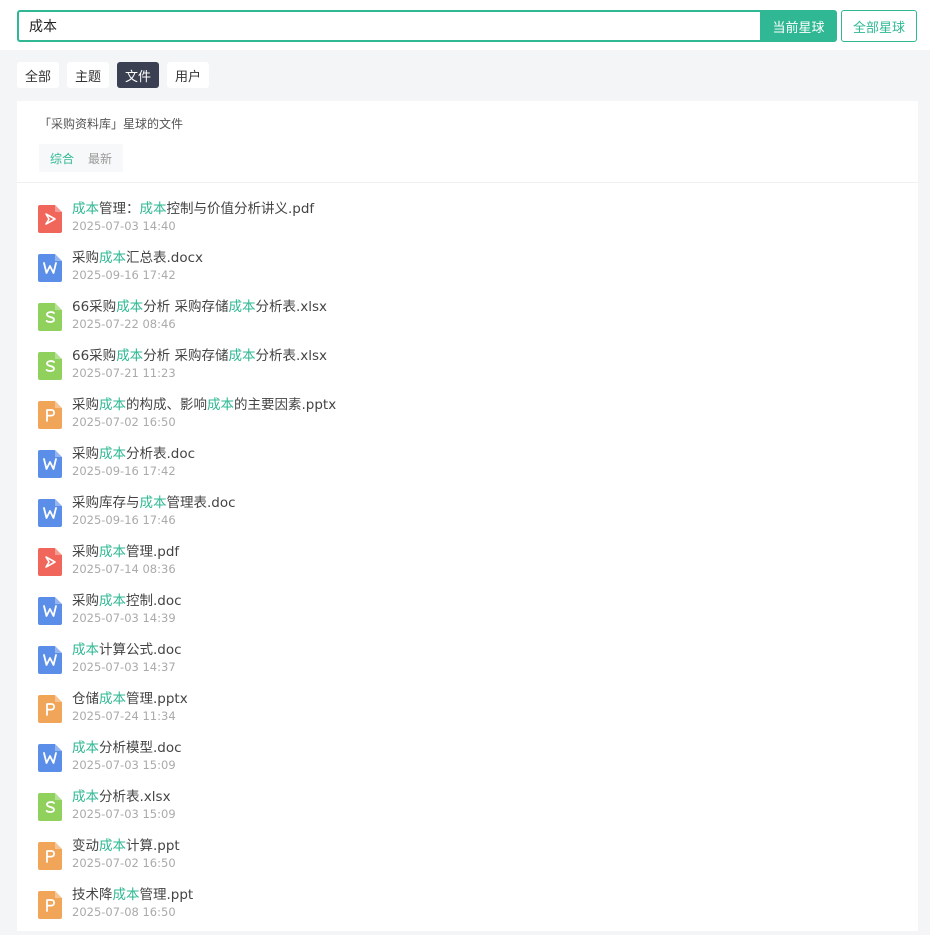 This screenshot has height=935, width=930. I want to click on search-input, so click(390, 26).